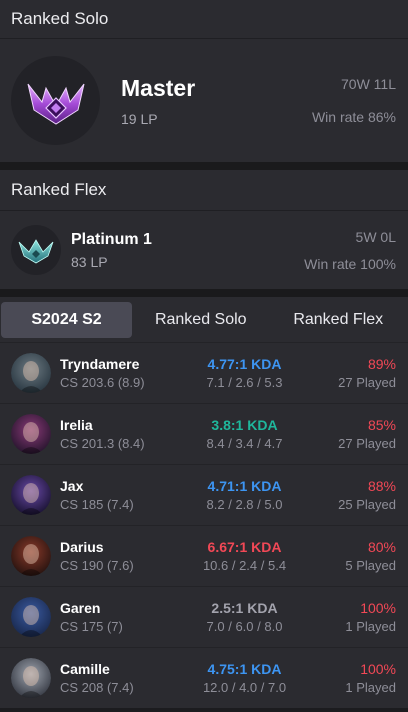 This screenshot has height=712, width=408. I want to click on tab-ranked-flex: Ranked Flex, so click(339, 320).